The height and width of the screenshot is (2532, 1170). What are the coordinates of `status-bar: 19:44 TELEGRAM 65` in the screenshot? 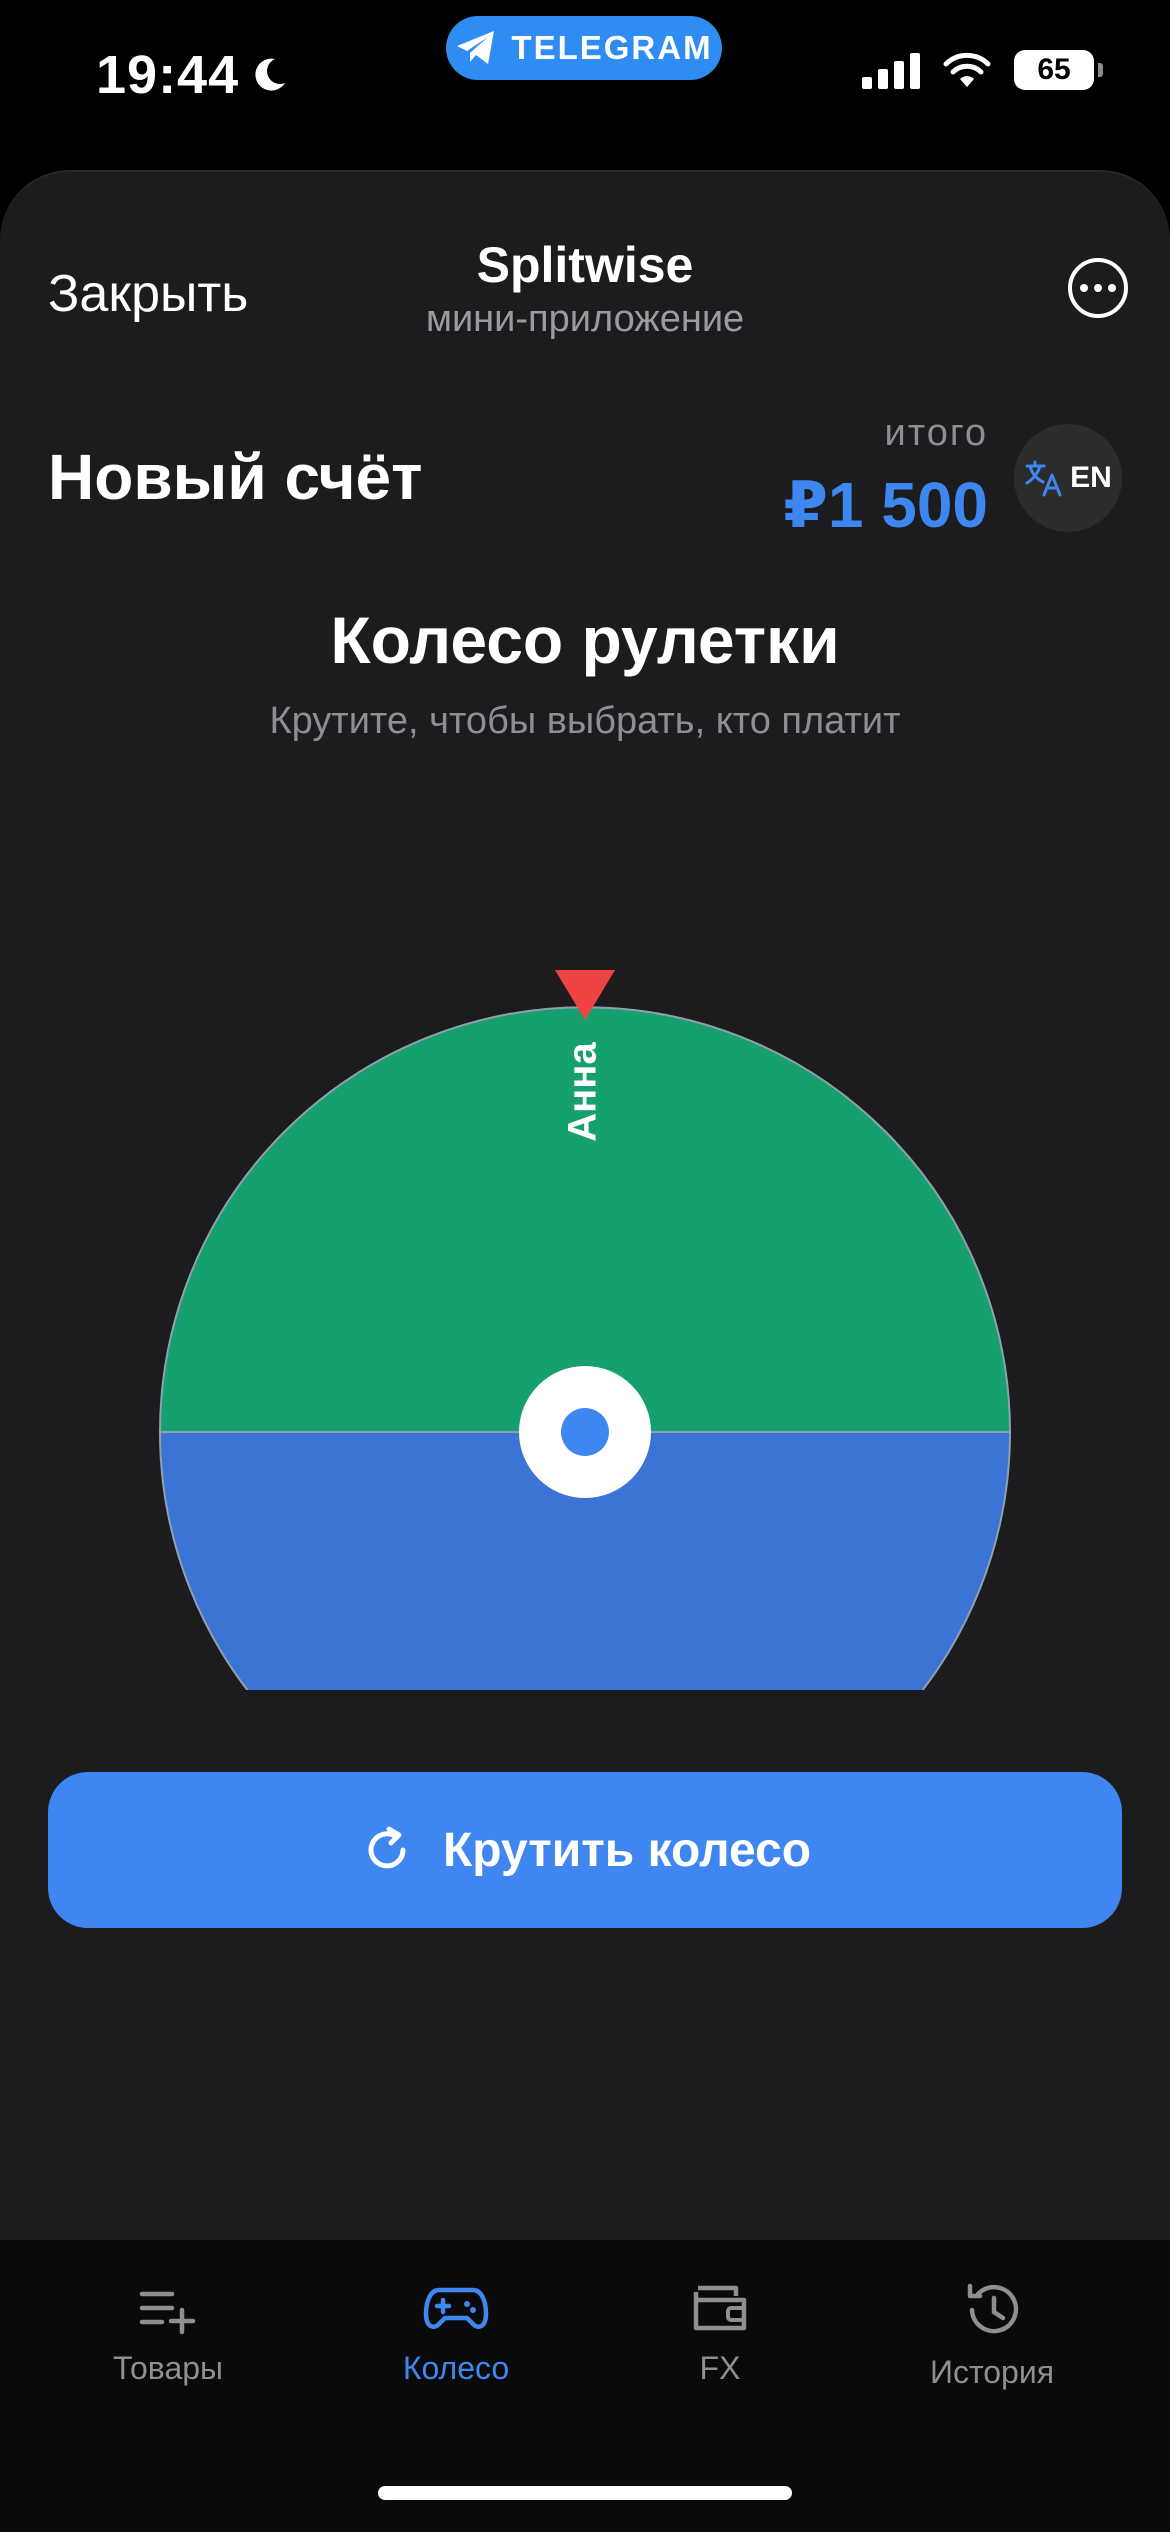 It's located at (585, 80).